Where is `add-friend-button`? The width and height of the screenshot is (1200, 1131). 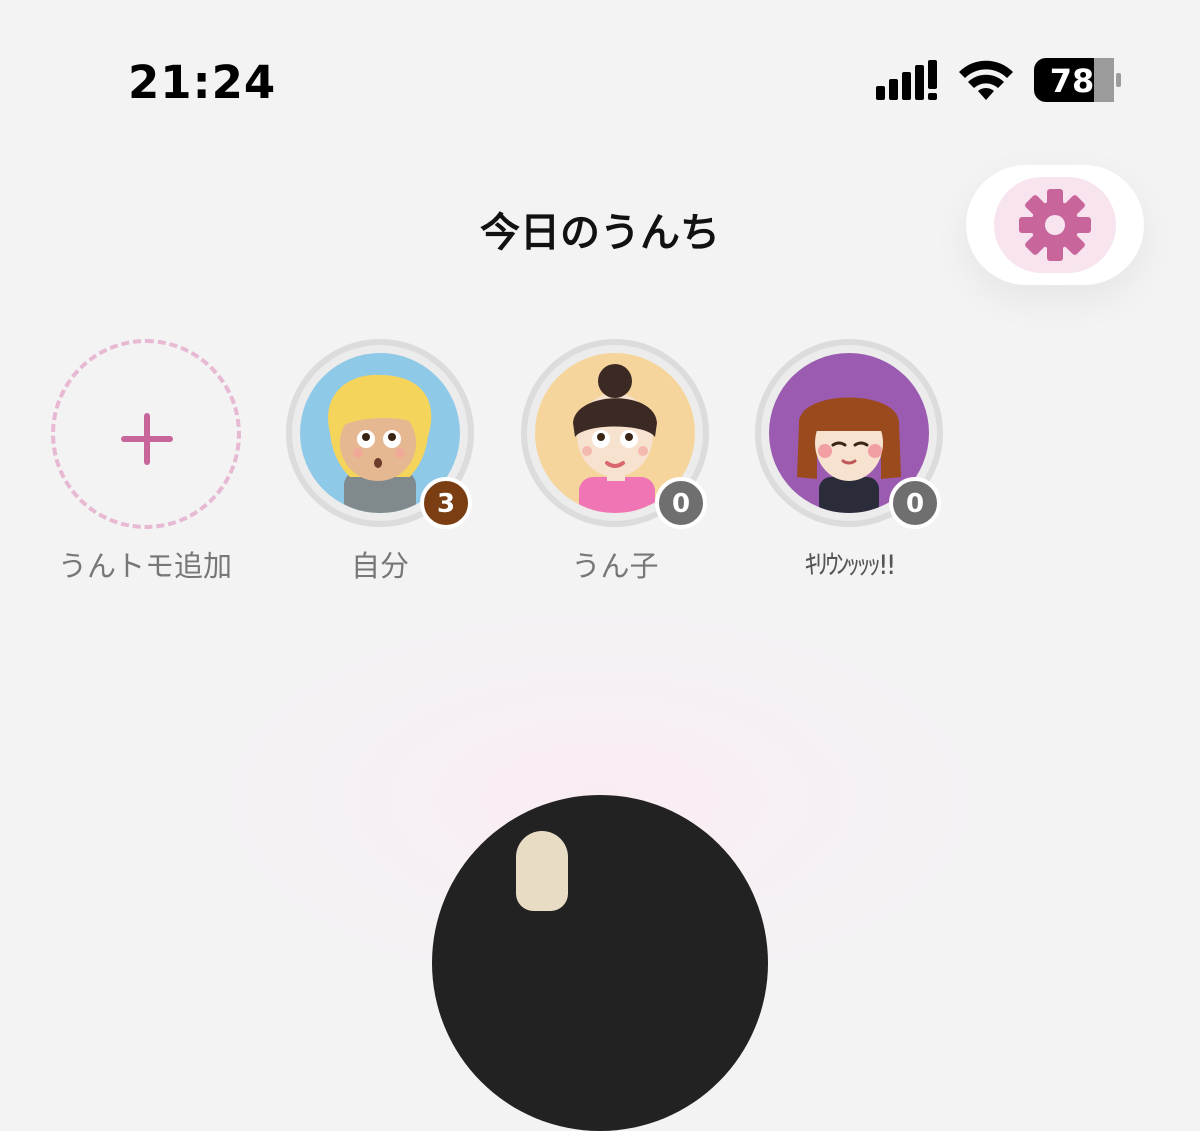 add-friend-button is located at coordinates (146, 434).